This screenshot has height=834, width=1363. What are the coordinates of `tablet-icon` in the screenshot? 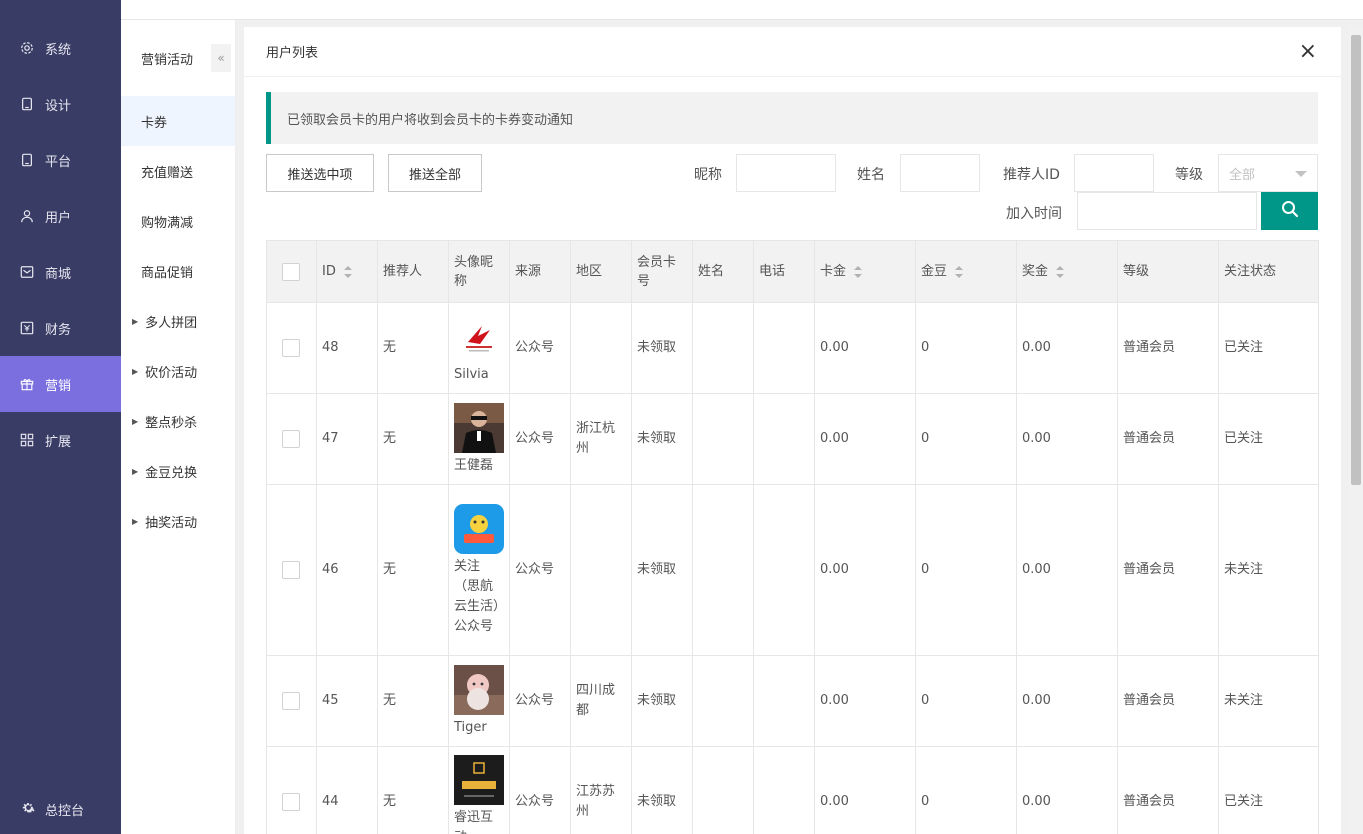 It's located at (27, 160).